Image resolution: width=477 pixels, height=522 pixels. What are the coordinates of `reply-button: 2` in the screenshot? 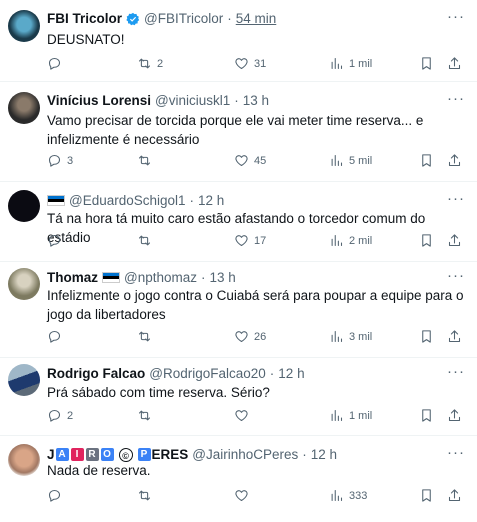 It's located at (60, 415).